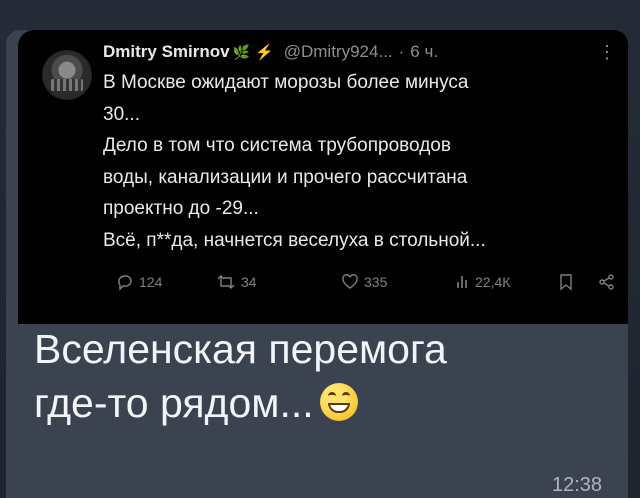  What do you see at coordinates (241, 52) in the screenshot?
I see `leaf-emoji-icon: 🌿` at bounding box center [241, 52].